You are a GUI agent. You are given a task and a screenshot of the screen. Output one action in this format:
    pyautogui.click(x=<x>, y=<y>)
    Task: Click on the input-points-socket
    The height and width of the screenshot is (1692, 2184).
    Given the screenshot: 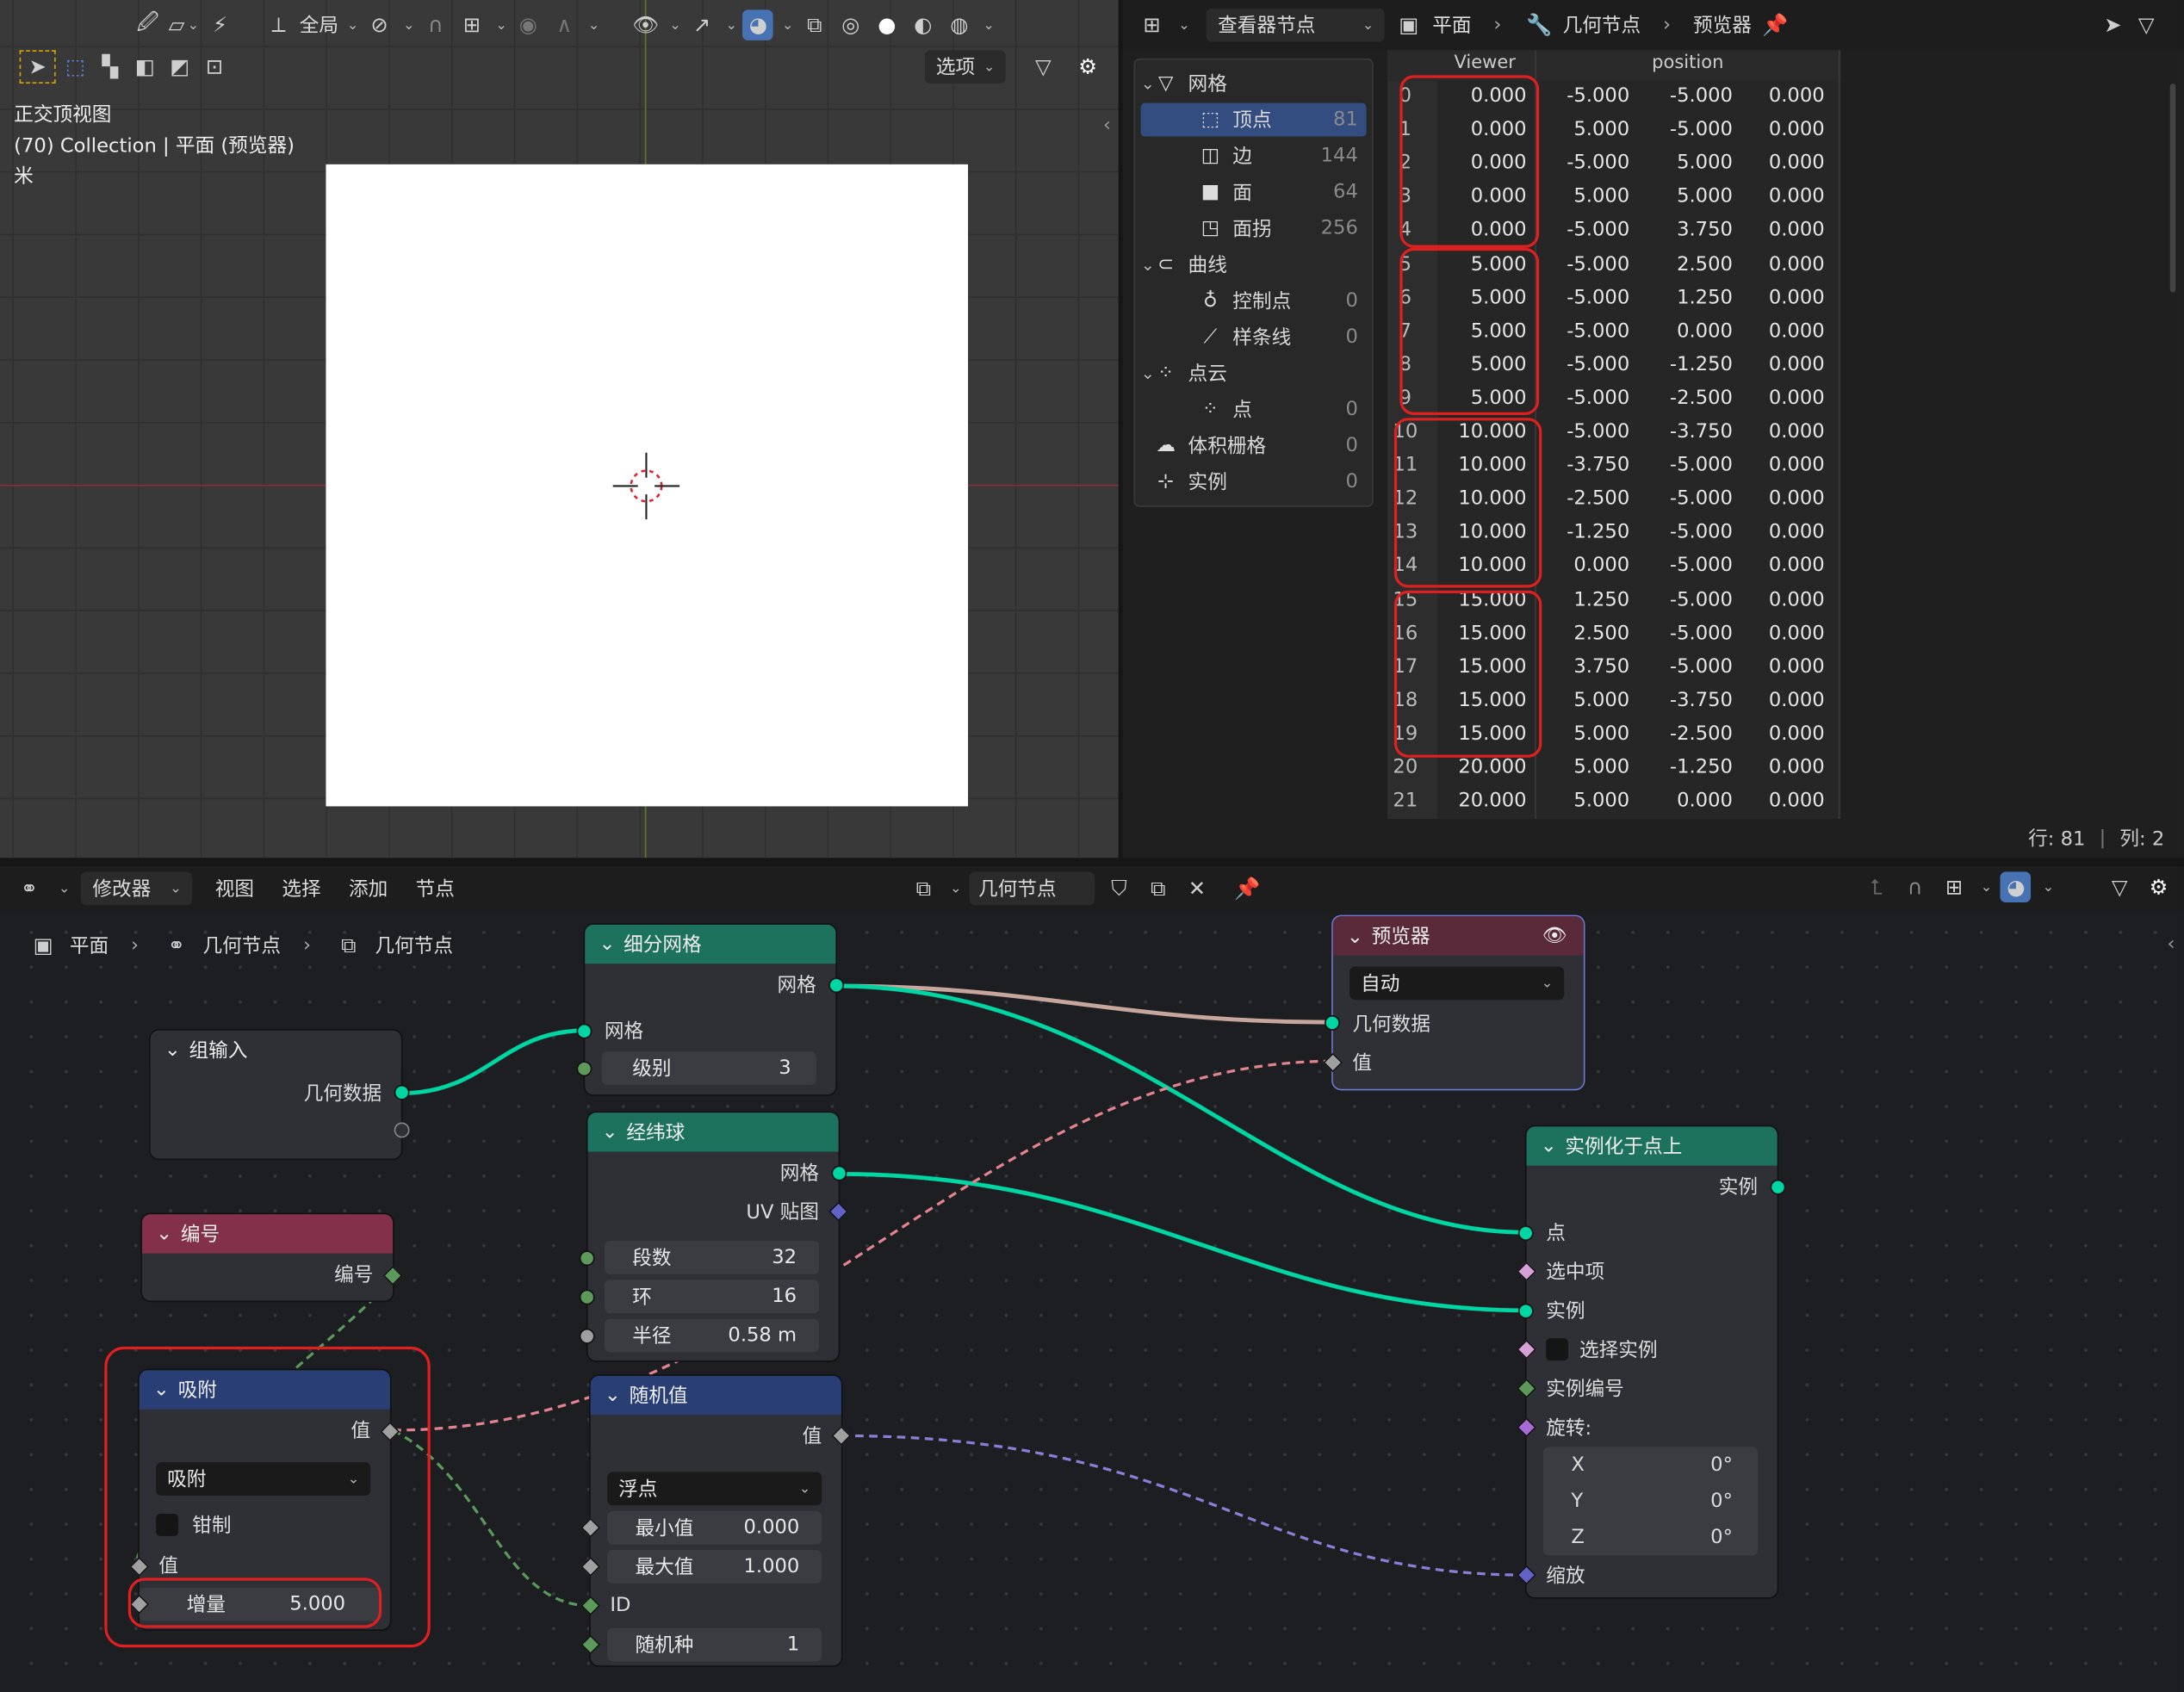 What is the action you would take?
    pyautogui.click(x=1525, y=1233)
    